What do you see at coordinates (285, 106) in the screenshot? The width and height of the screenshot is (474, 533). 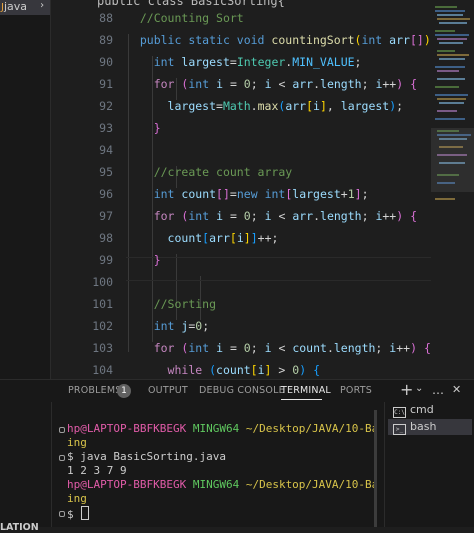 I see `code-line: largest=Math.max(arr[i], largest);` at bounding box center [285, 106].